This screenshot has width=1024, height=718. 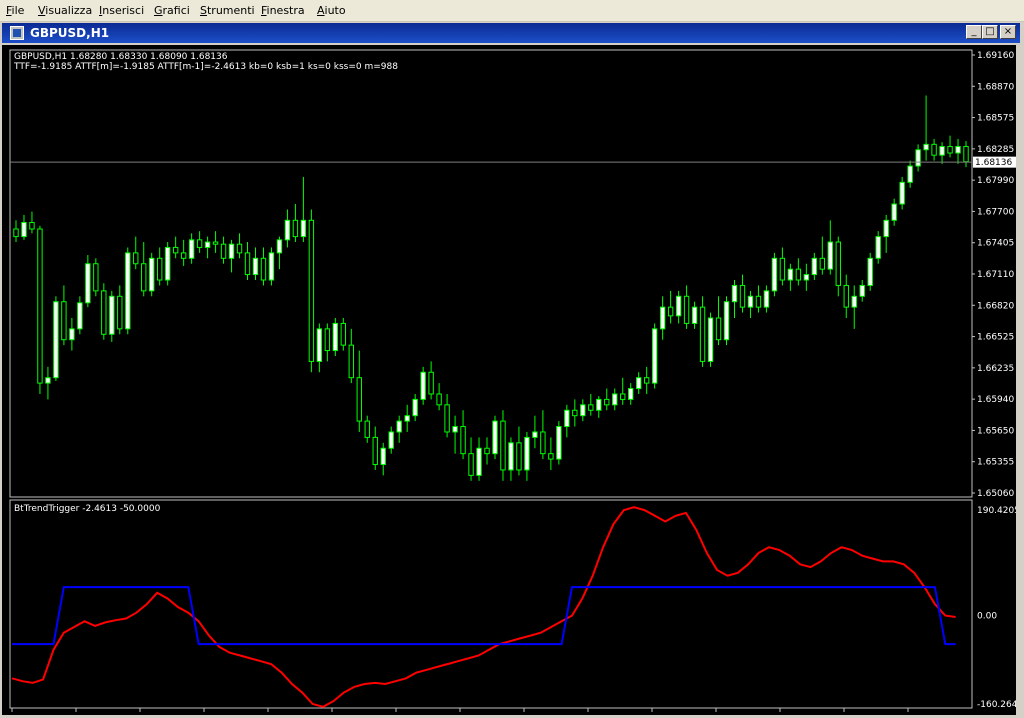 What do you see at coordinates (995, 275) in the screenshot?
I see `price-label: 1.67110` at bounding box center [995, 275].